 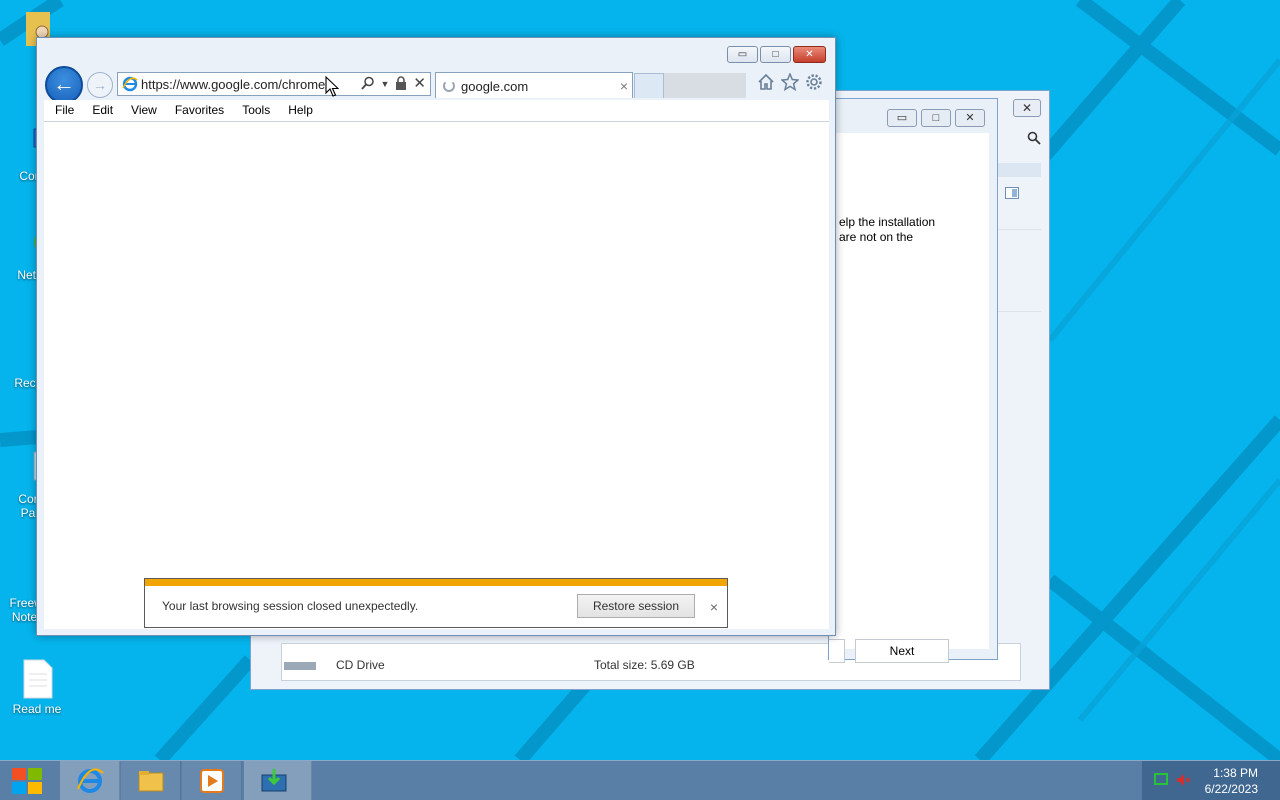 I want to click on media-player-icon, so click(x=212, y=781).